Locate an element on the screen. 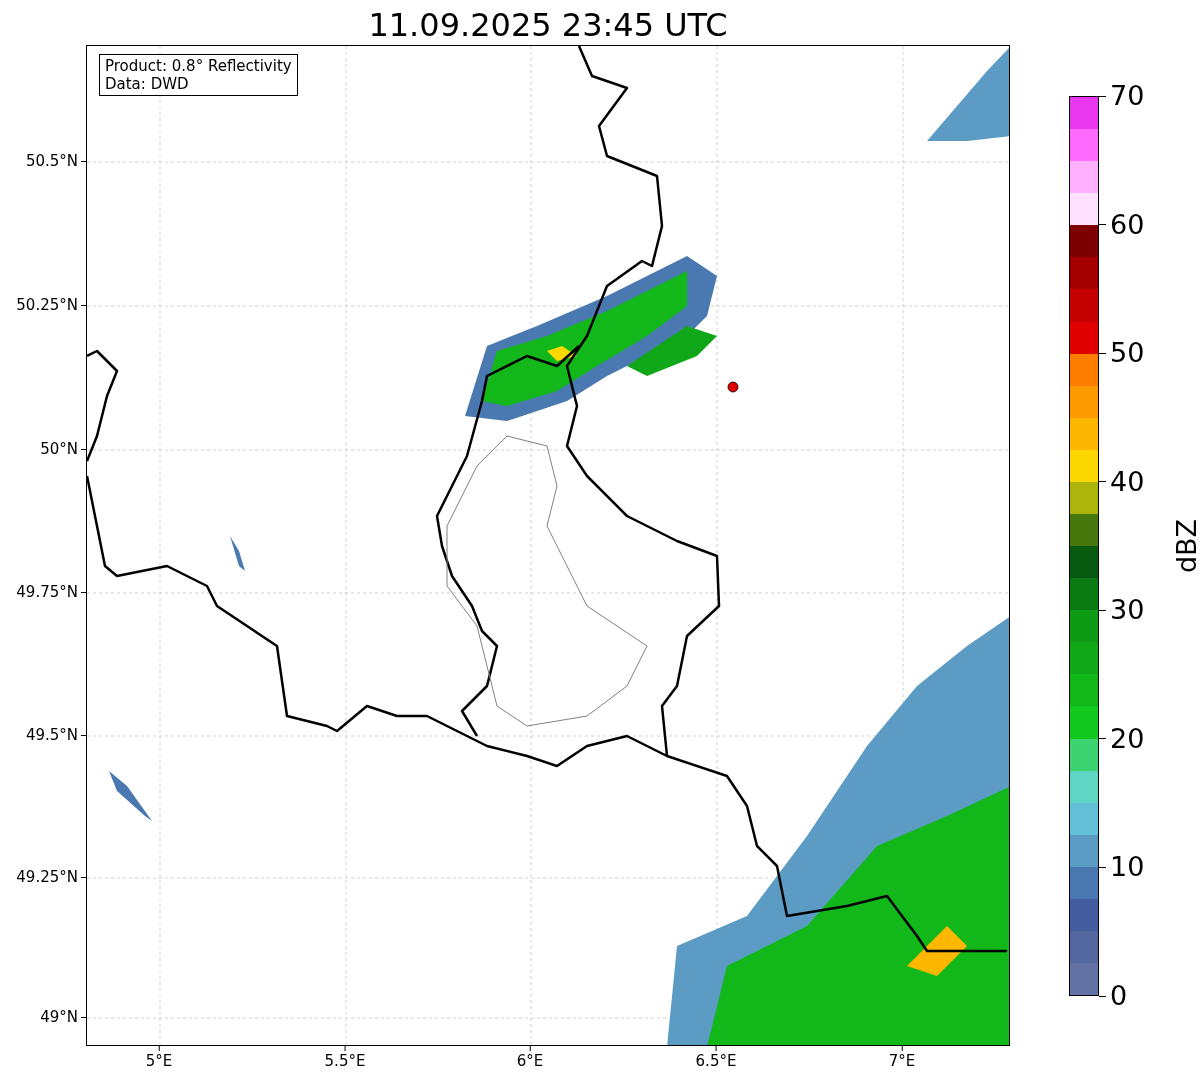 Image resolution: width=1202 pixels, height=1081 pixels. colorbar-tick-label: 30 is located at coordinates (1127, 610).